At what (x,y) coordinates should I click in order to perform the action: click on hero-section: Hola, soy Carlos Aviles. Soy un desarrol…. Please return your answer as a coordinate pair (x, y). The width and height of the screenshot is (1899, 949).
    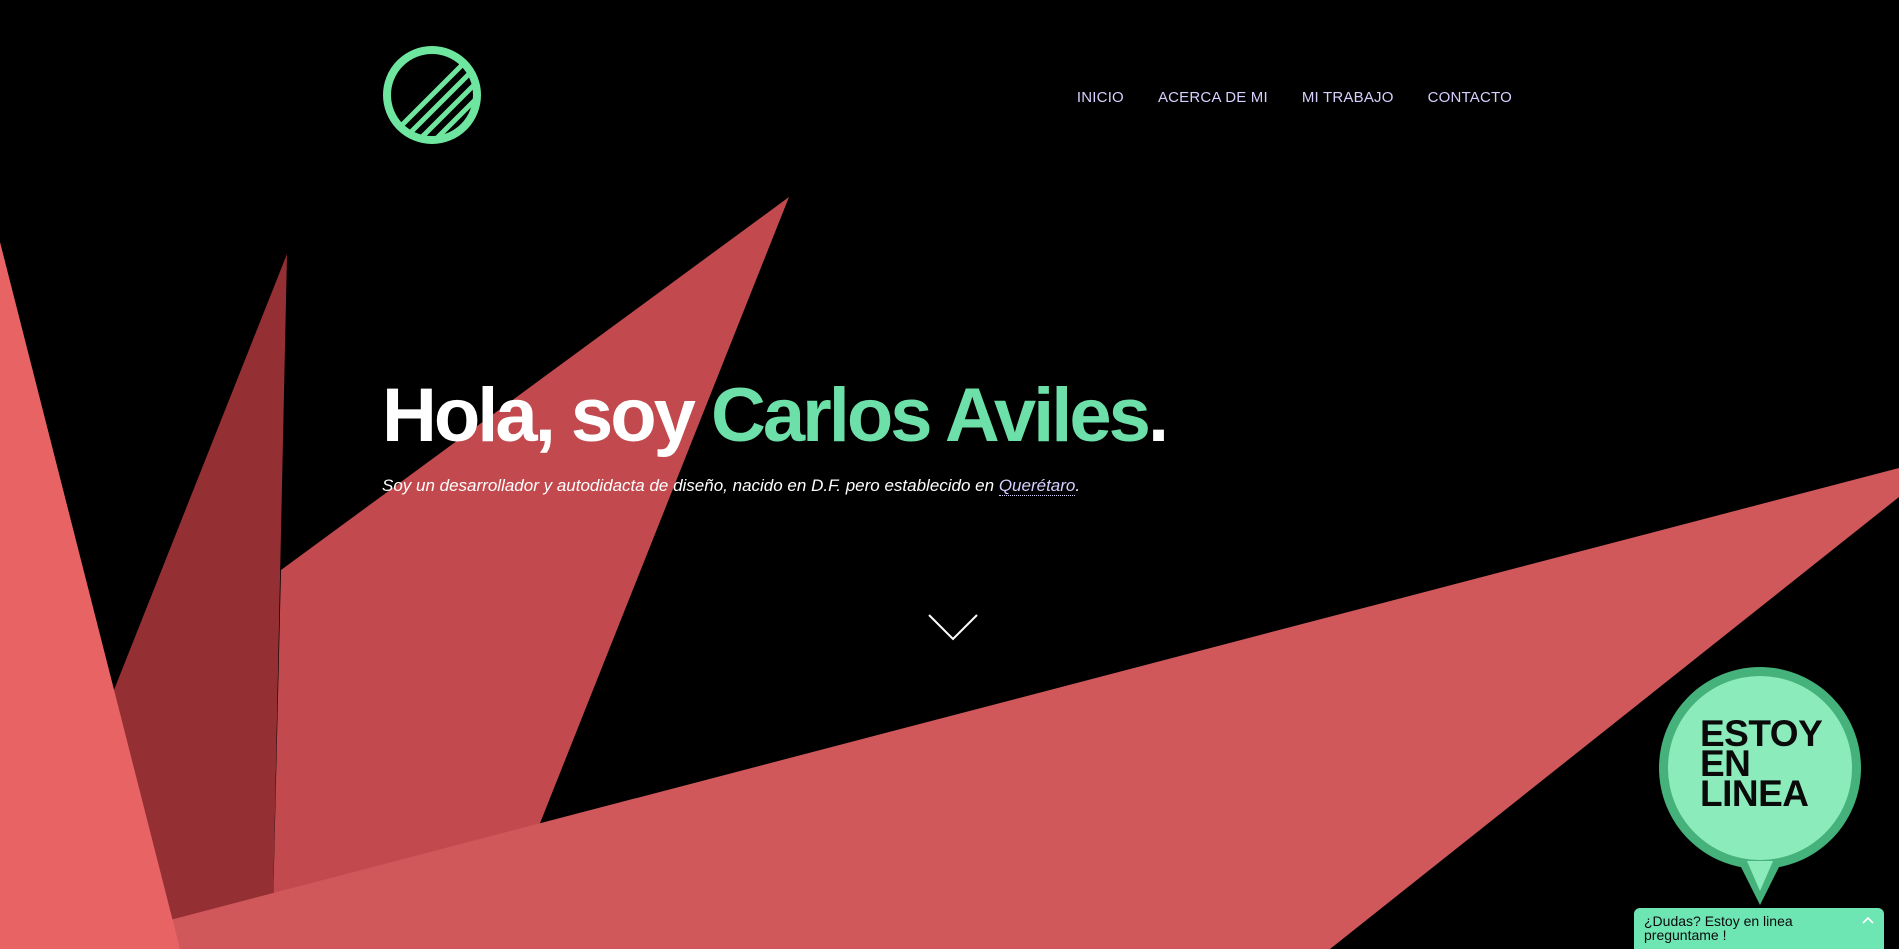
    Looking at the image, I should click on (775, 437).